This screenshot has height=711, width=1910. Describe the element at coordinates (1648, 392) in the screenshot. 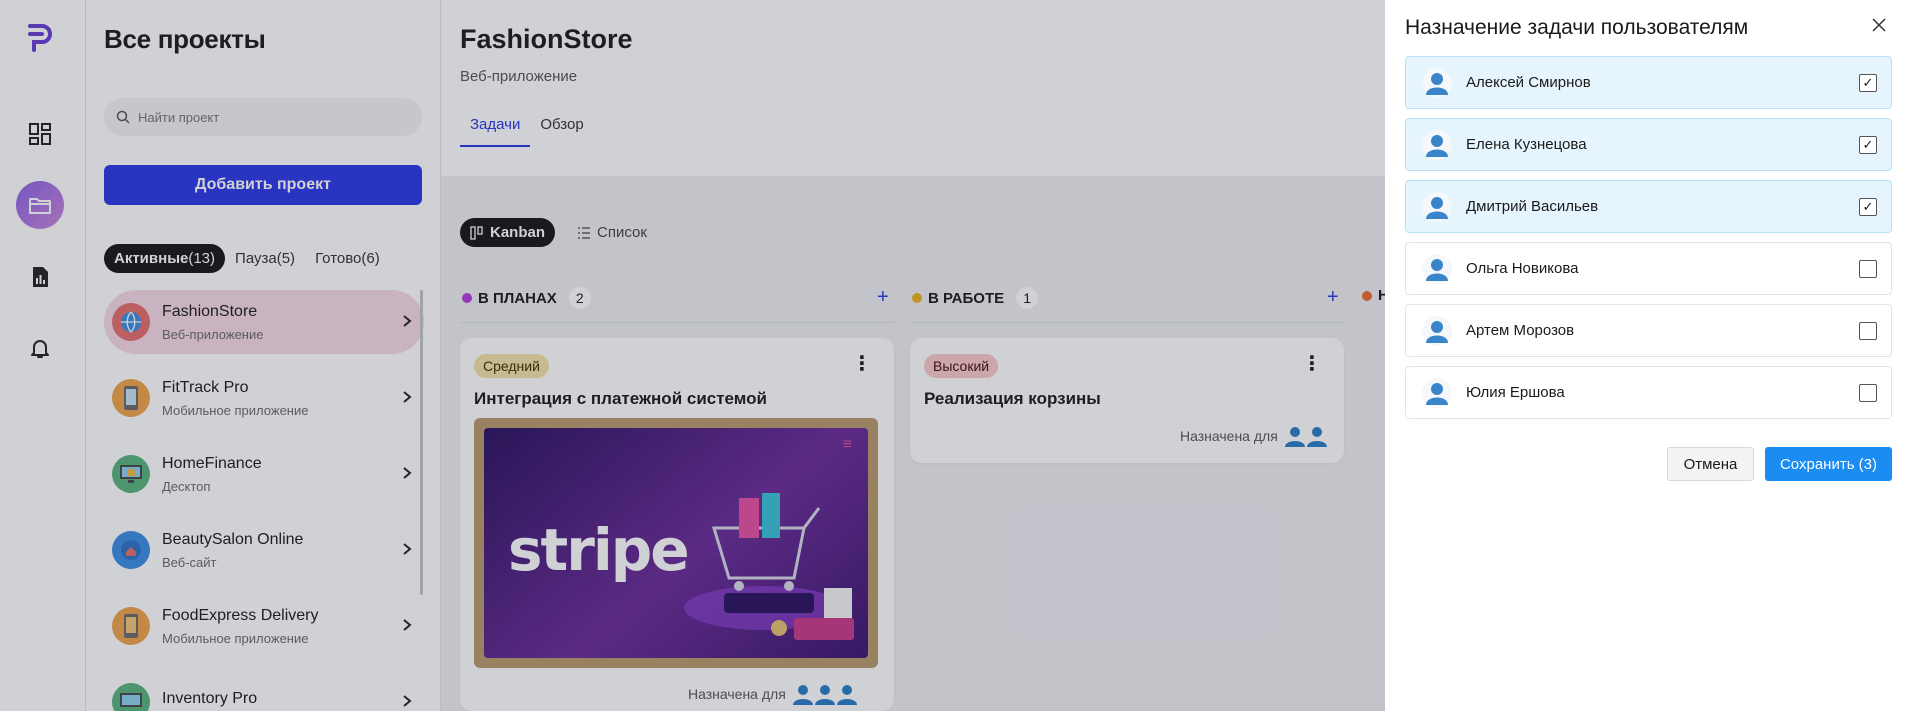

I see `user-row: Юлия Ершова` at that location.